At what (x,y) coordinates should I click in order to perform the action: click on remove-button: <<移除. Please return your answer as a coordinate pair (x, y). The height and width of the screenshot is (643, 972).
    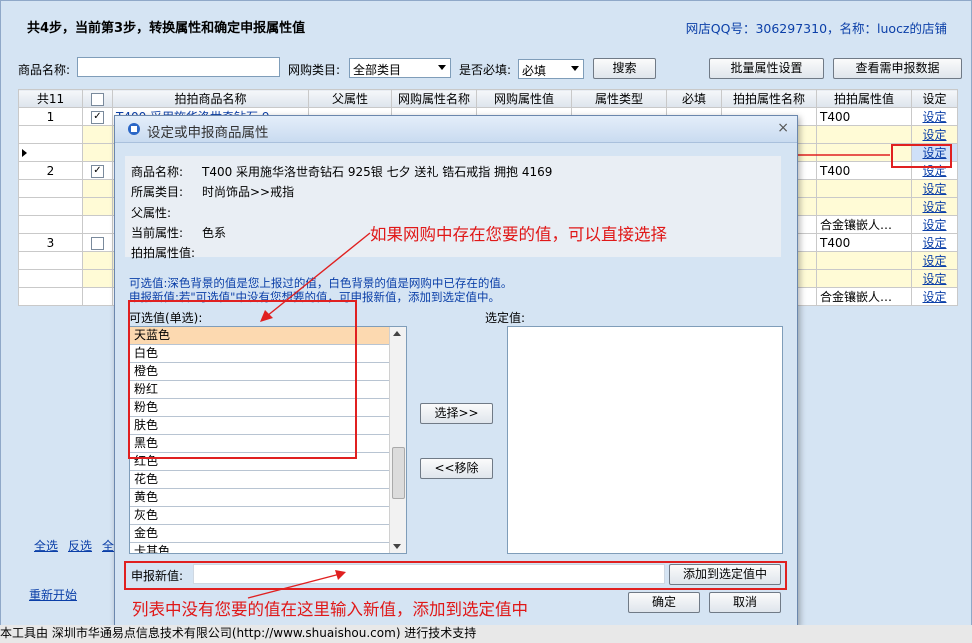
    Looking at the image, I should click on (456, 468).